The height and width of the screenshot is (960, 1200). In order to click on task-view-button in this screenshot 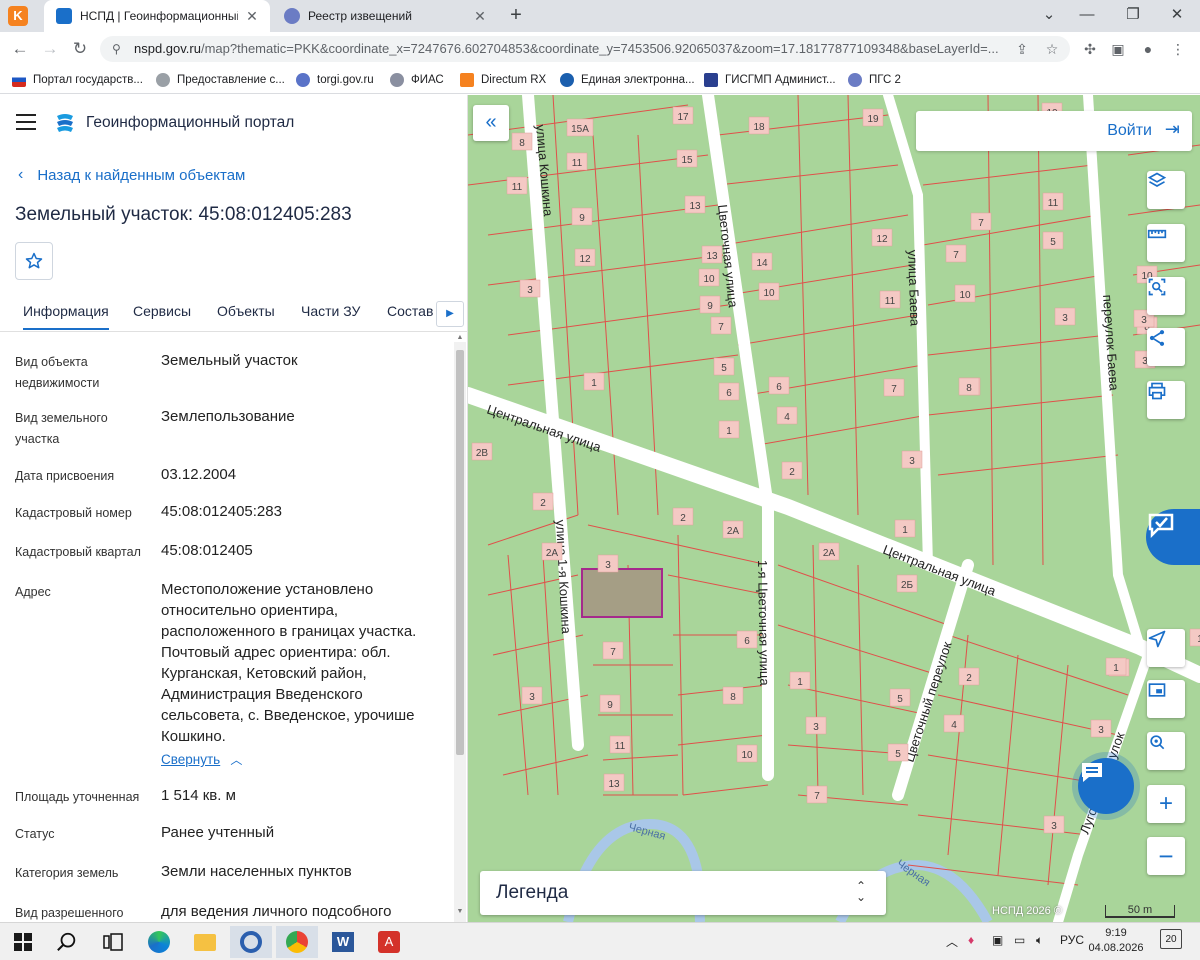, I will do `click(113, 942)`.